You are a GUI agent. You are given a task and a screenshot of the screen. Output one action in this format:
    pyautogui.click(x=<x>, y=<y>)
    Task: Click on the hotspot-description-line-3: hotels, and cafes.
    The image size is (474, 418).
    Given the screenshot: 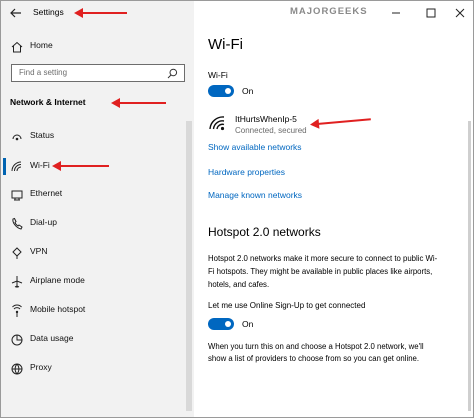 What is the action you would take?
    pyautogui.click(x=239, y=284)
    